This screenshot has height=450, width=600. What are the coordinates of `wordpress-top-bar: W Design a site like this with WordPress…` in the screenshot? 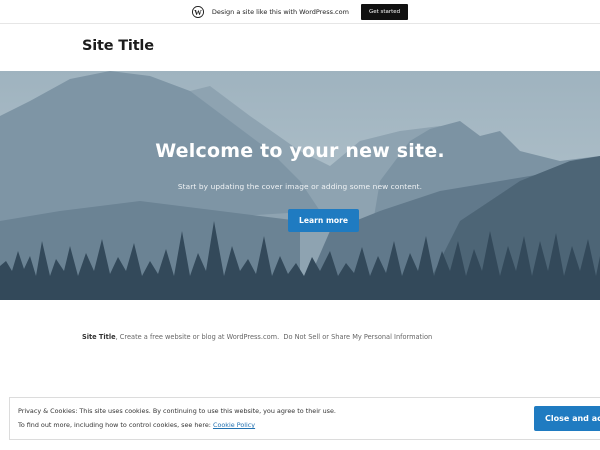 It's located at (300, 12).